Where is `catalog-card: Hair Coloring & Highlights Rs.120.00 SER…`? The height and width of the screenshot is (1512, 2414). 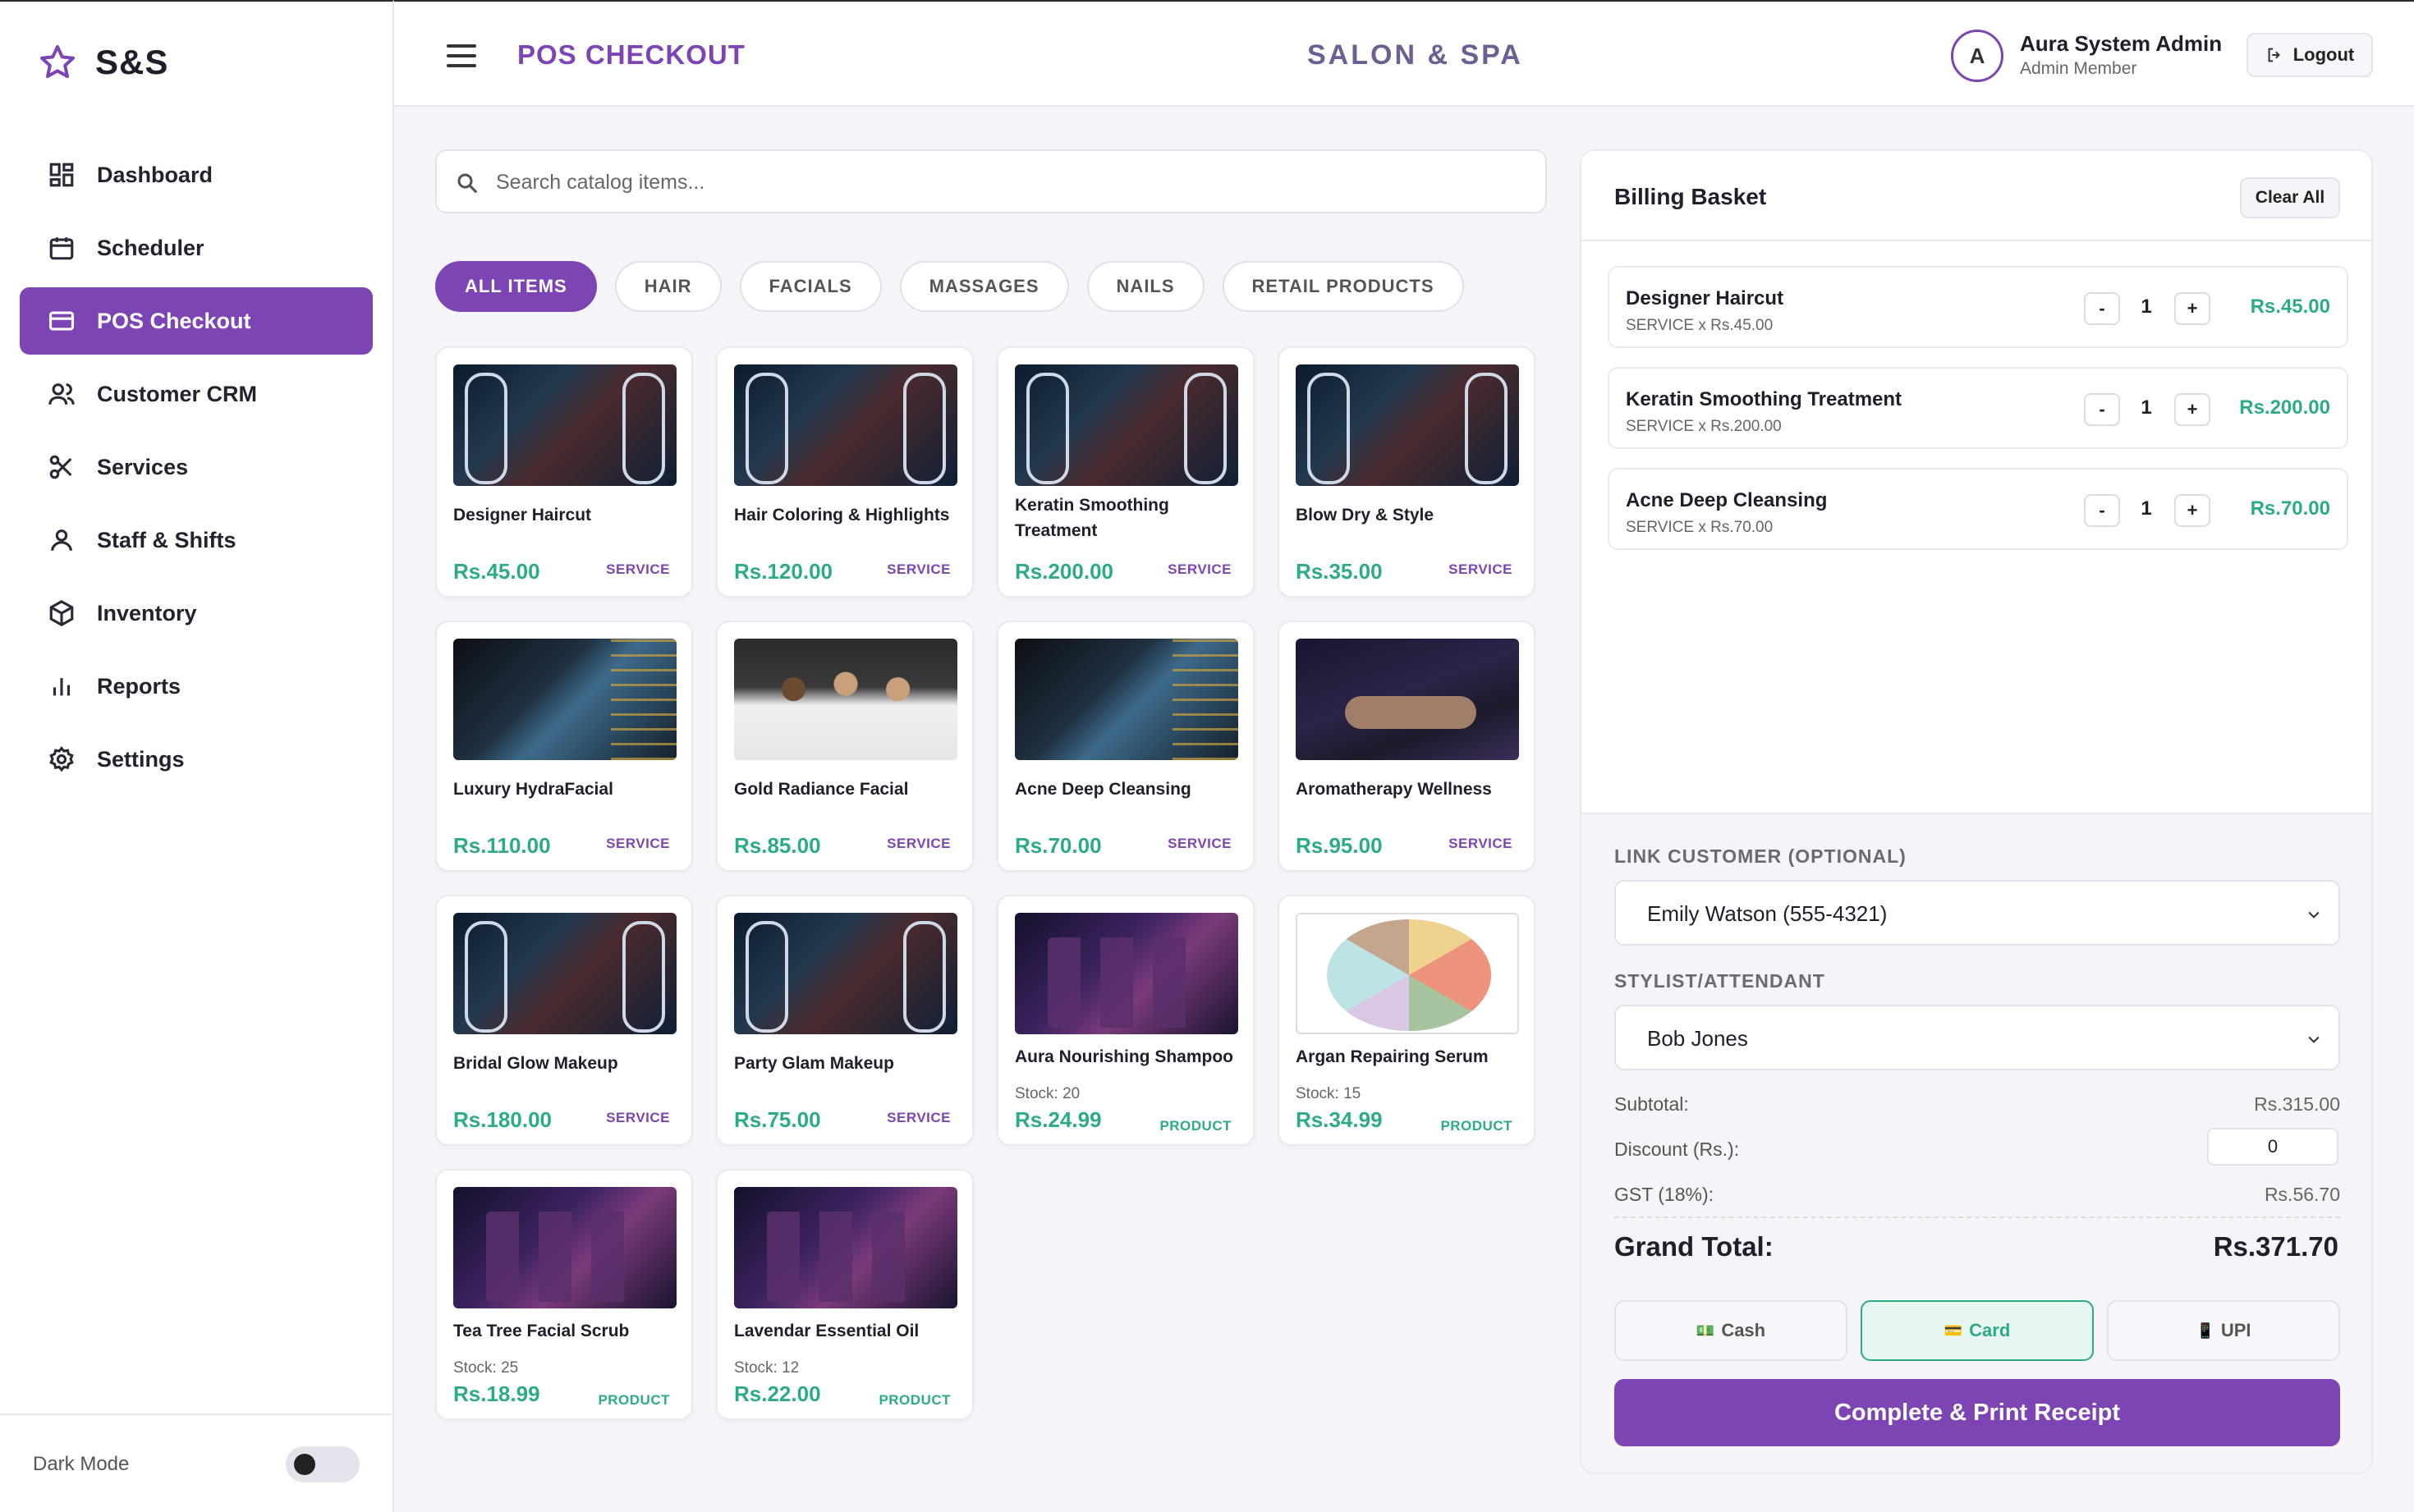
catalog-card: Hair Coloring & Highlights Rs.120.00 SER… is located at coordinates (845, 472).